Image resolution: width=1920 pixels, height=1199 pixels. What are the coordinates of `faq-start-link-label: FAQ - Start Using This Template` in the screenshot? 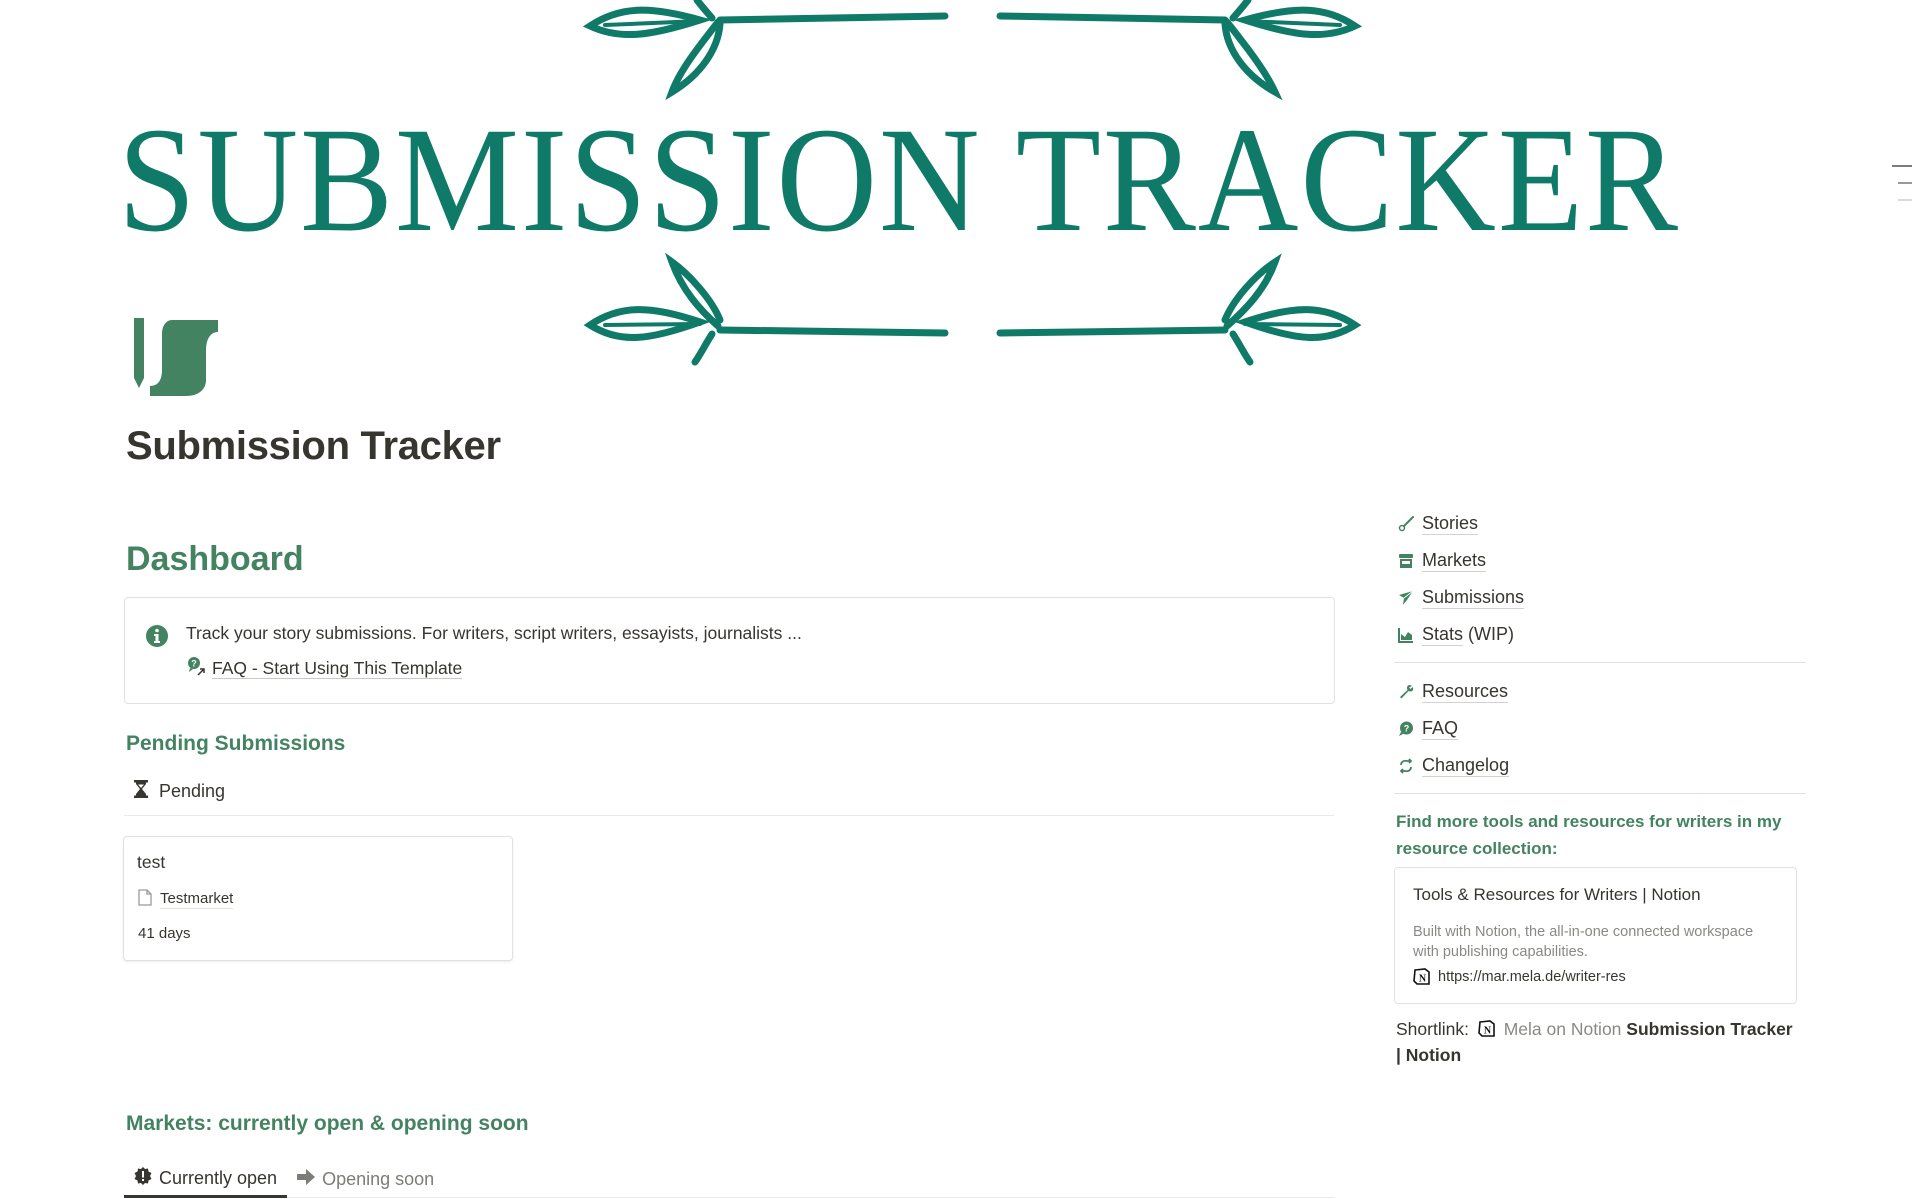 It's located at (337, 668).